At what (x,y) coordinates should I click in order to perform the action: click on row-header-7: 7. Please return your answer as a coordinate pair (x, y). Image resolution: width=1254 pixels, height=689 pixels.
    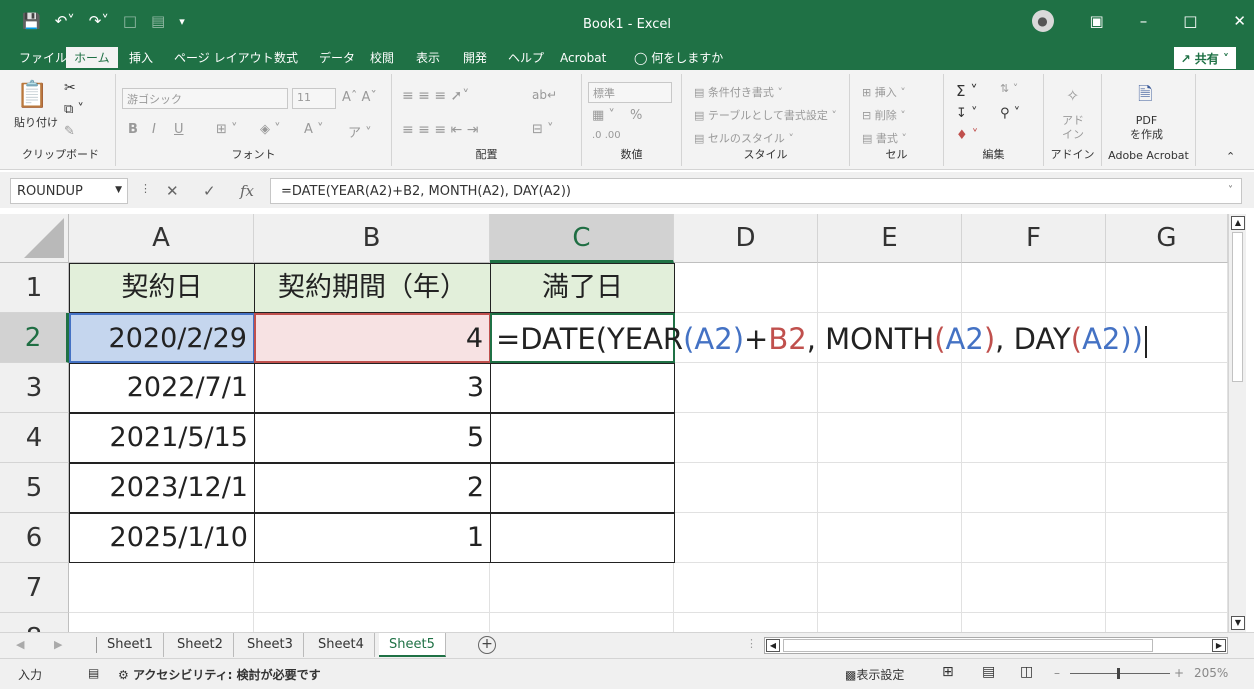
    Looking at the image, I should click on (34, 588).